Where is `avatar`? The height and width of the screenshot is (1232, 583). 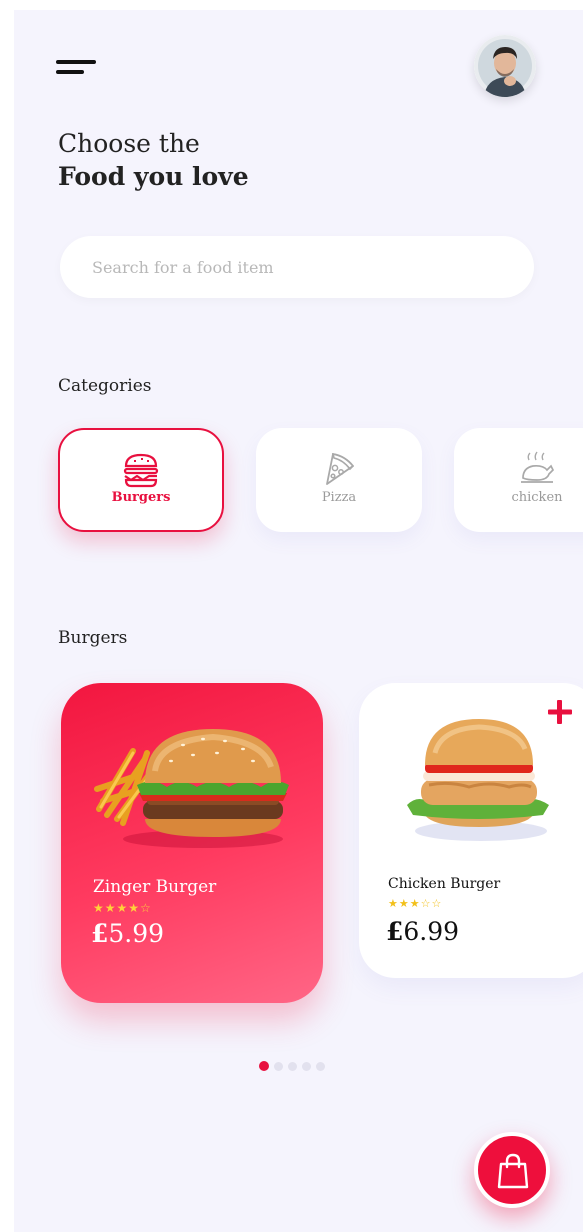
avatar is located at coordinates (505, 66).